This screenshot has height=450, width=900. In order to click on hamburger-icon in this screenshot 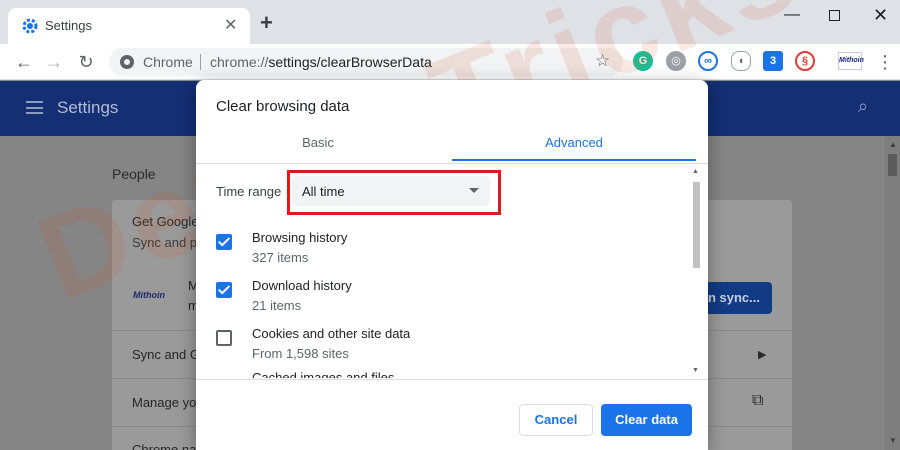, I will do `click(34, 107)`.